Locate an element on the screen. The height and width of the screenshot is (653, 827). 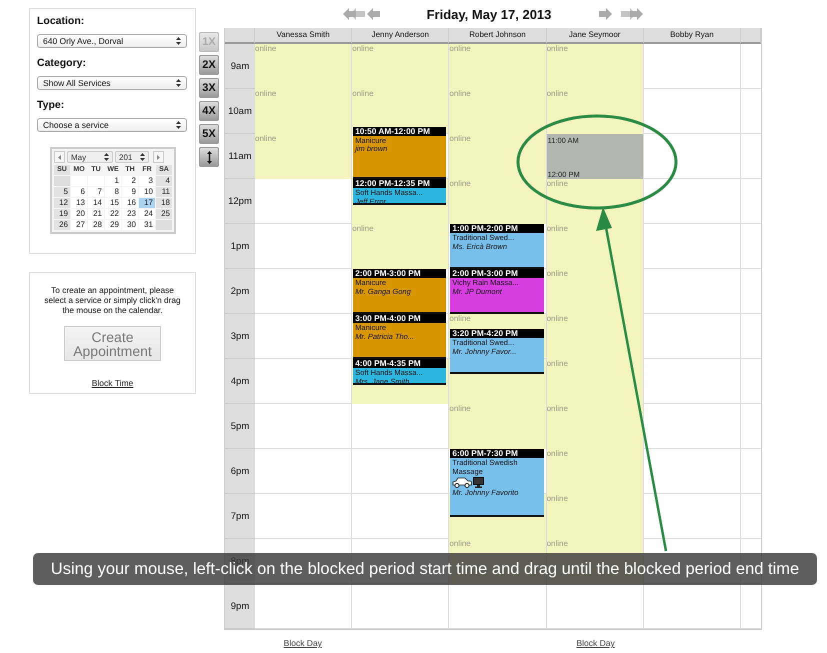
day-cell: 8 is located at coordinates (113, 192).